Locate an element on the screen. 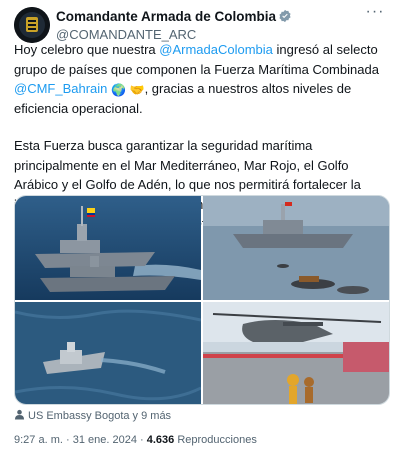 Image resolution: width=400 pixels, height=457 pixels. verified-badge-icon is located at coordinates (285, 18).